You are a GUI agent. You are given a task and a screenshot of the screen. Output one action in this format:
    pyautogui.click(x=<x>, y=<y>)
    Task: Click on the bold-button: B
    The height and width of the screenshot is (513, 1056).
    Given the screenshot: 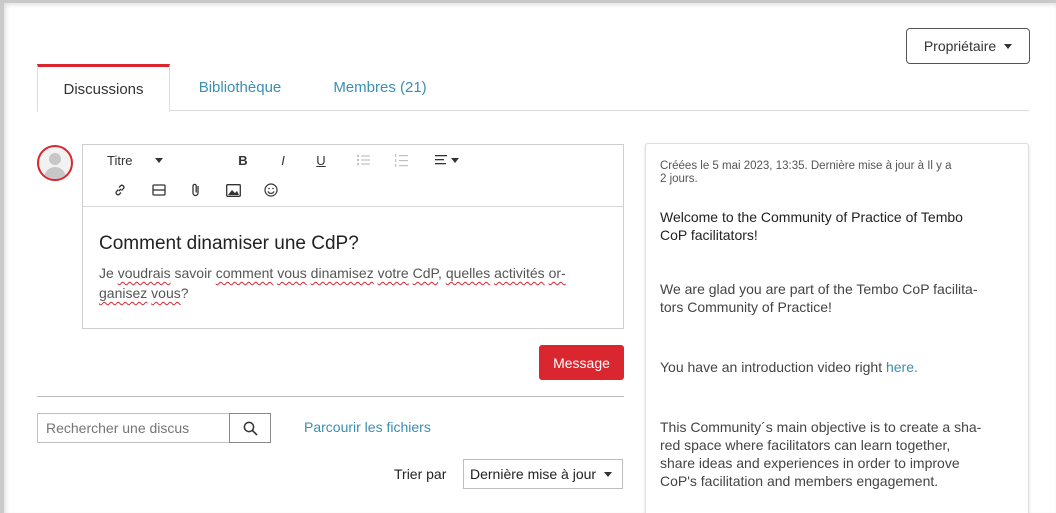 What is the action you would take?
    pyautogui.click(x=243, y=160)
    